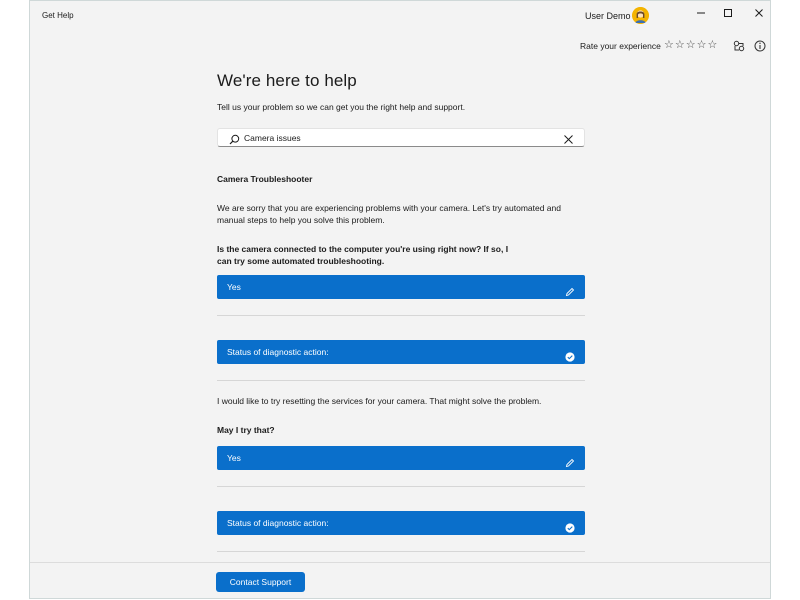  Describe the element at coordinates (401, 352) in the screenshot. I see `diagnostic-status-1: Status of diagnostic action:` at that location.